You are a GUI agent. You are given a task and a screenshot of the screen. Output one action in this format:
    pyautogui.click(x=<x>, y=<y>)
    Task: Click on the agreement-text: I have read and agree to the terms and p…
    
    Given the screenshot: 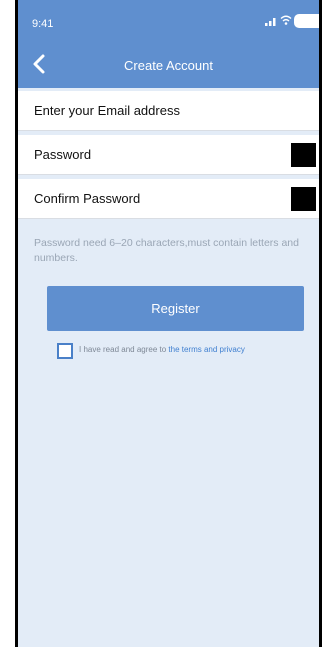 What is the action you would take?
    pyautogui.click(x=162, y=349)
    